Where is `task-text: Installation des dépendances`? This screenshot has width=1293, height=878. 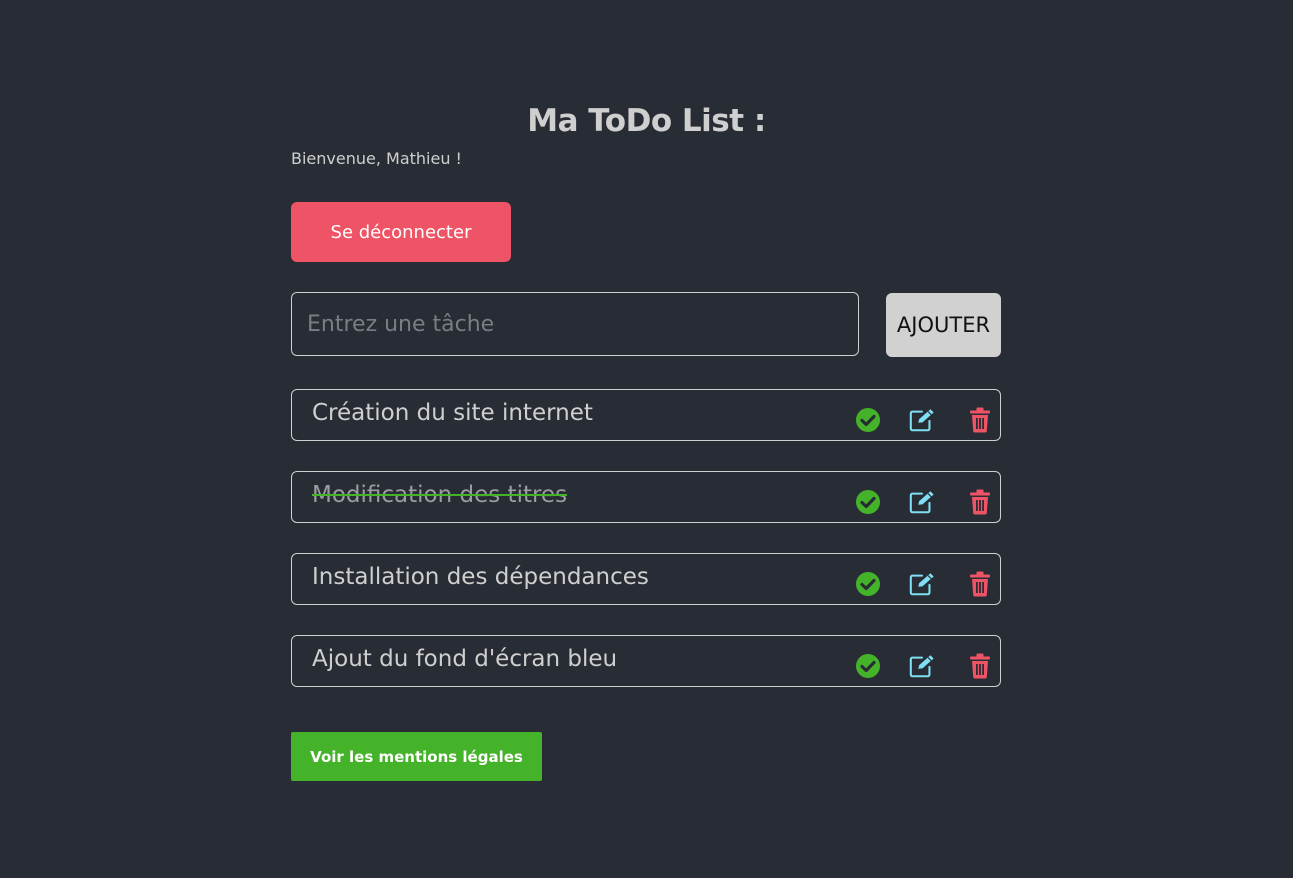
task-text: Installation des dépendances is located at coordinates (480, 577).